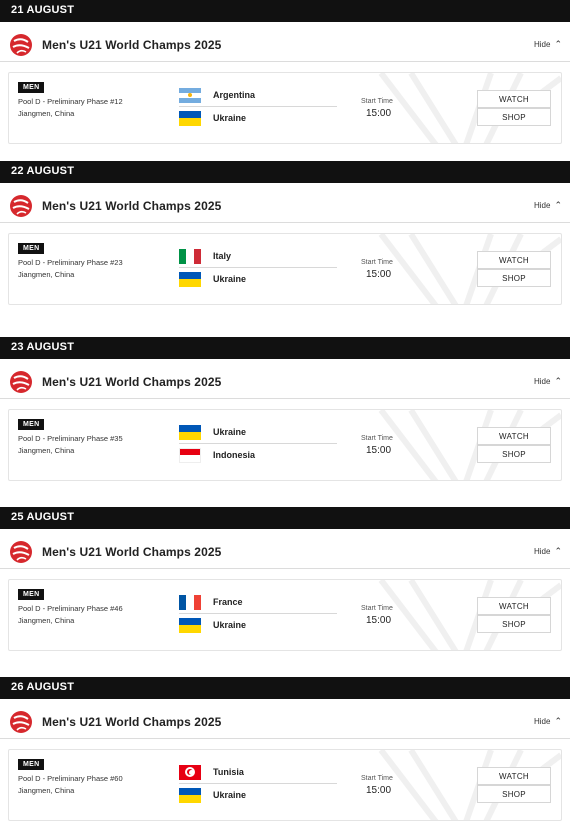  What do you see at coordinates (211, 602) in the screenshot?
I see `home-team: France` at bounding box center [211, 602].